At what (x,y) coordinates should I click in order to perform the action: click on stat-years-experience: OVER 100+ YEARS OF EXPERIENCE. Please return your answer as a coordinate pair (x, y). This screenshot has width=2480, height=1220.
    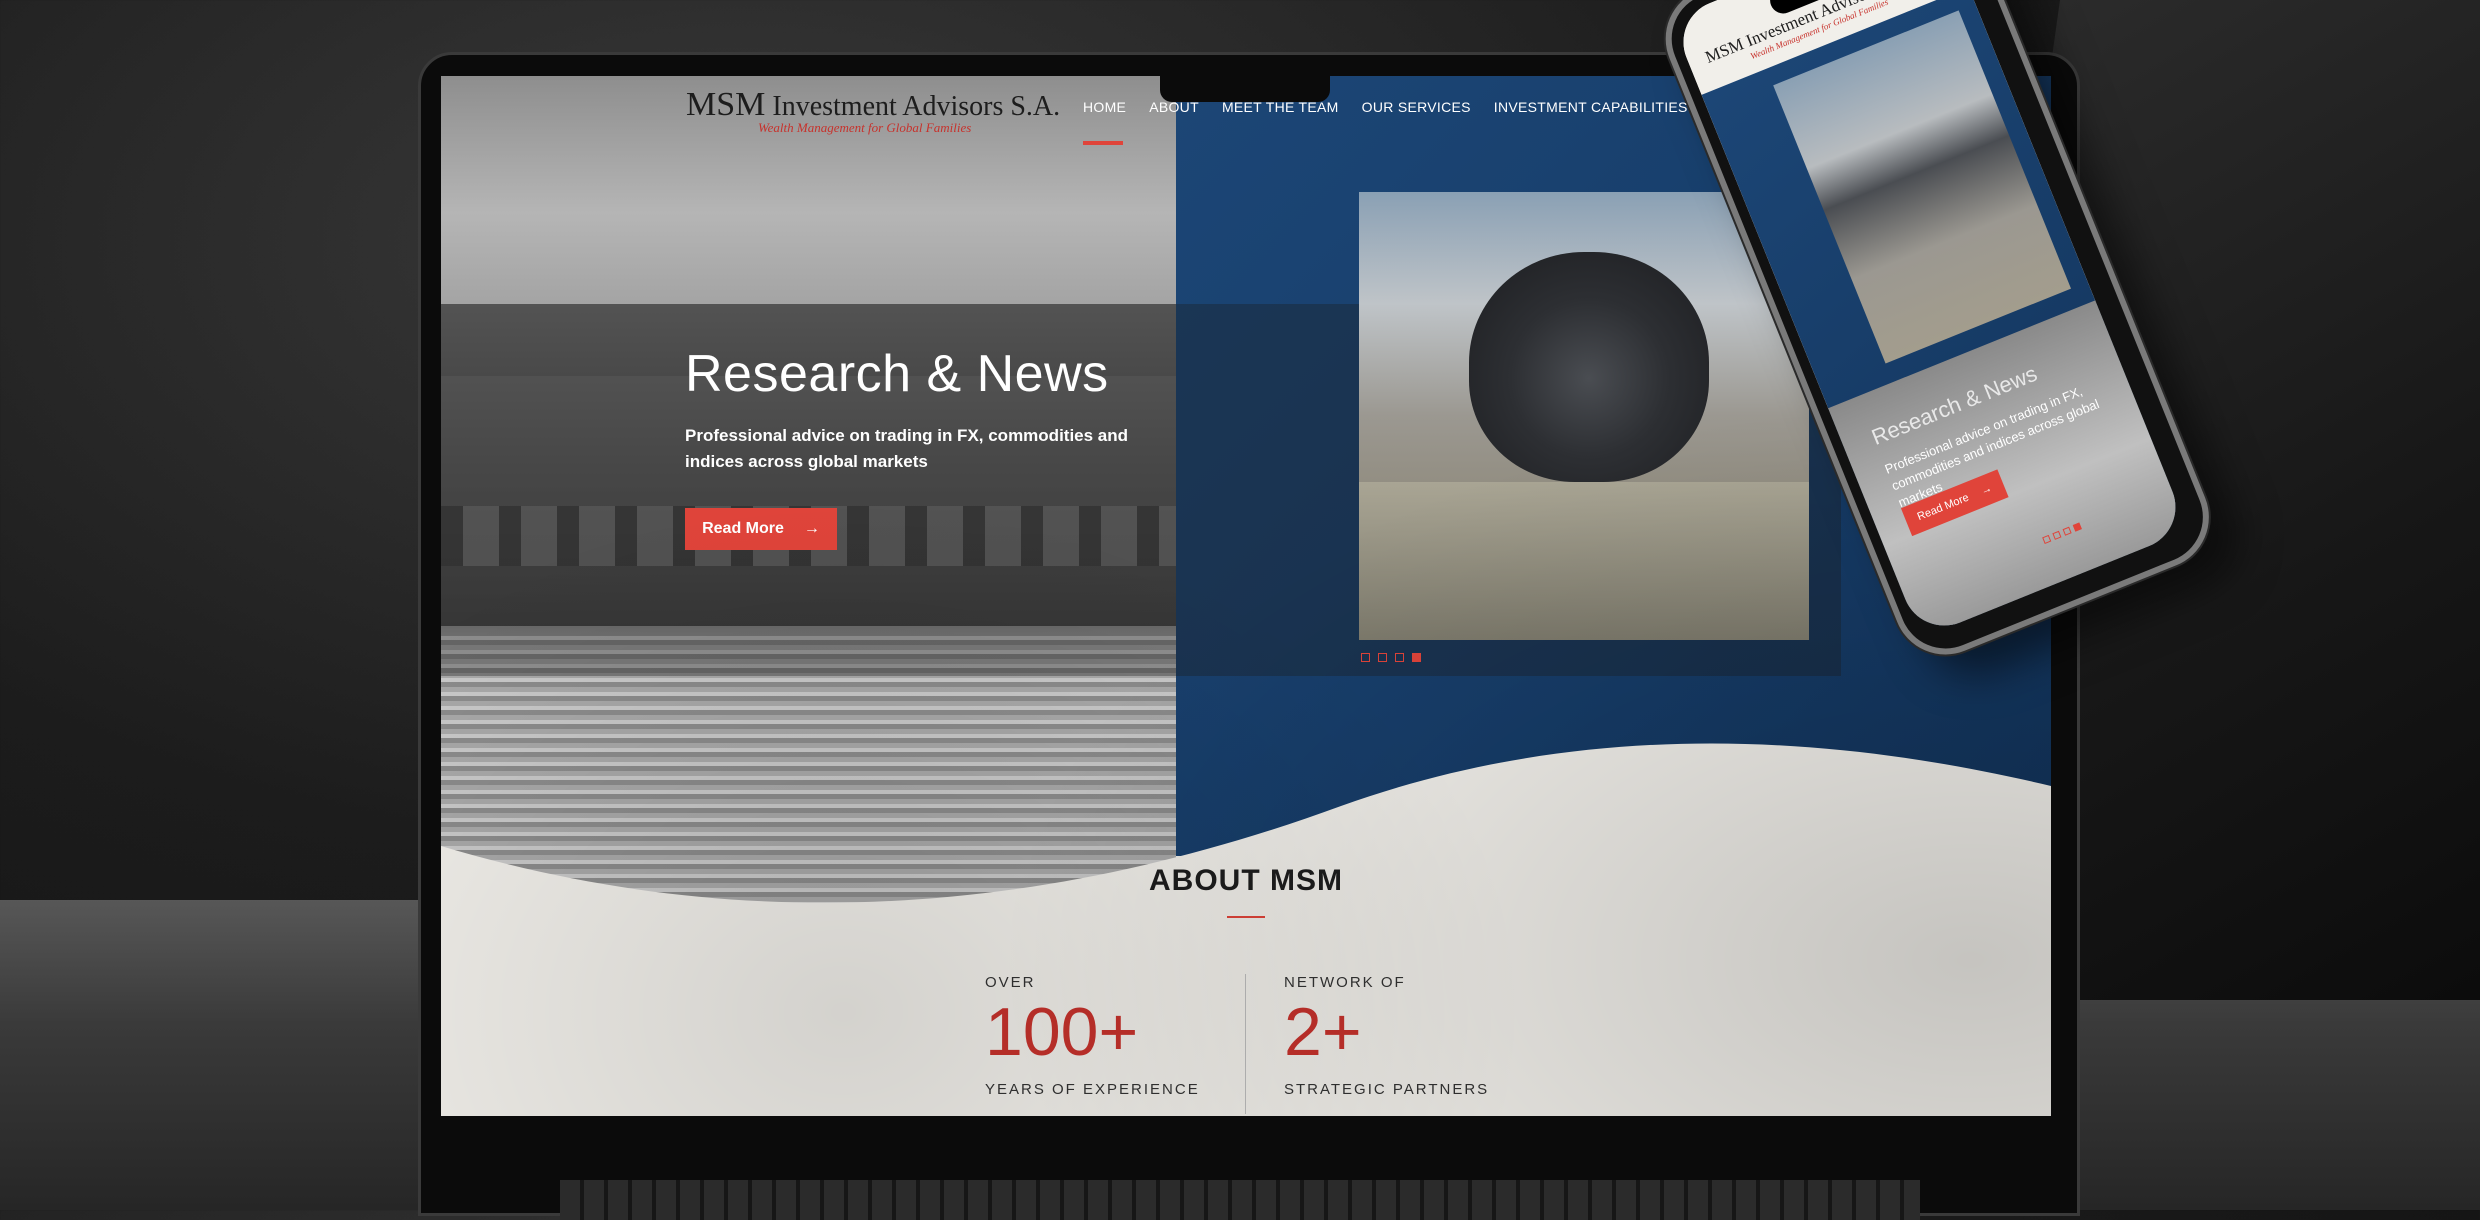
    Looking at the image, I should click on (1092, 1036).